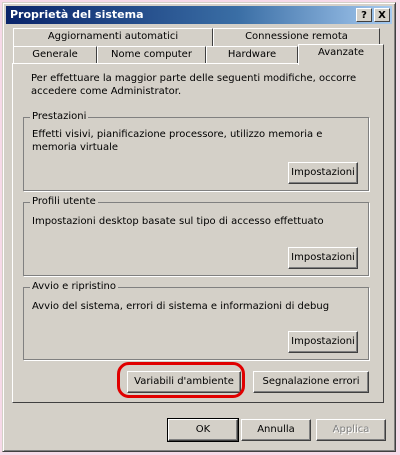 This screenshot has height=455, width=400. I want to click on tab-hardware: Hardware, so click(252, 55).